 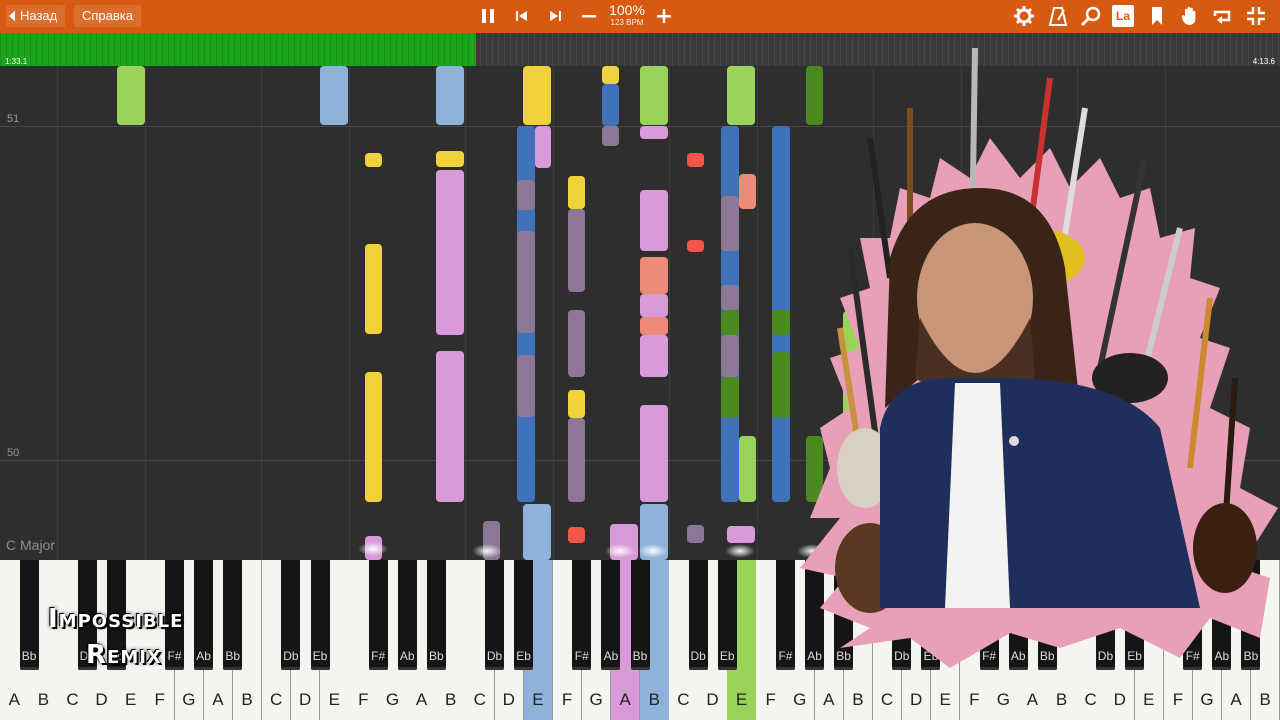 What do you see at coordinates (116, 619) in the screenshot?
I see `video-title-line1: Impossible` at bounding box center [116, 619].